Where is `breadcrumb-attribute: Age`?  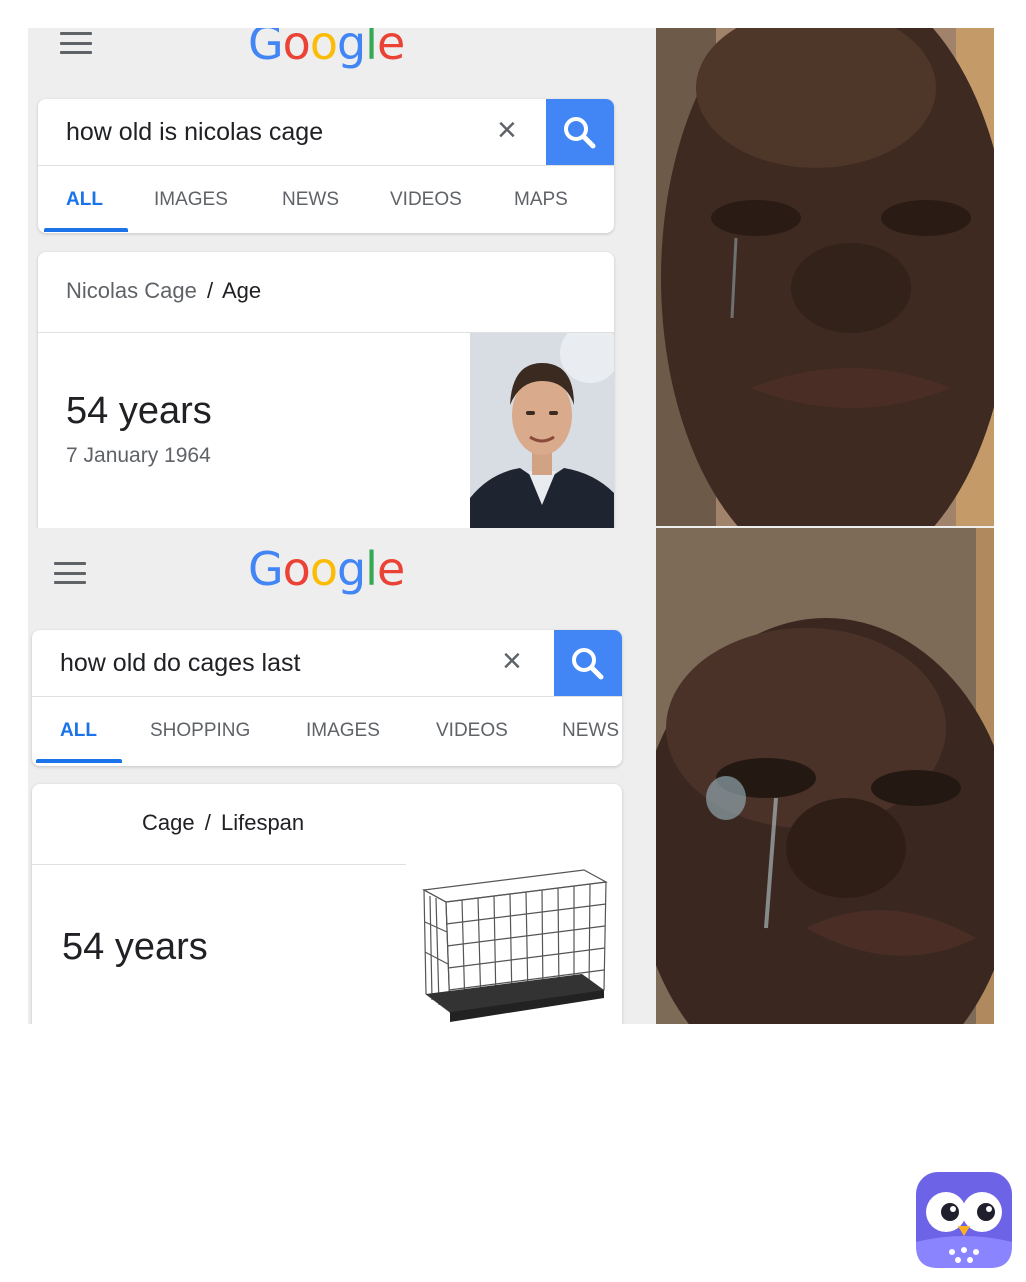
breadcrumb-attribute: Age is located at coordinates (242, 290).